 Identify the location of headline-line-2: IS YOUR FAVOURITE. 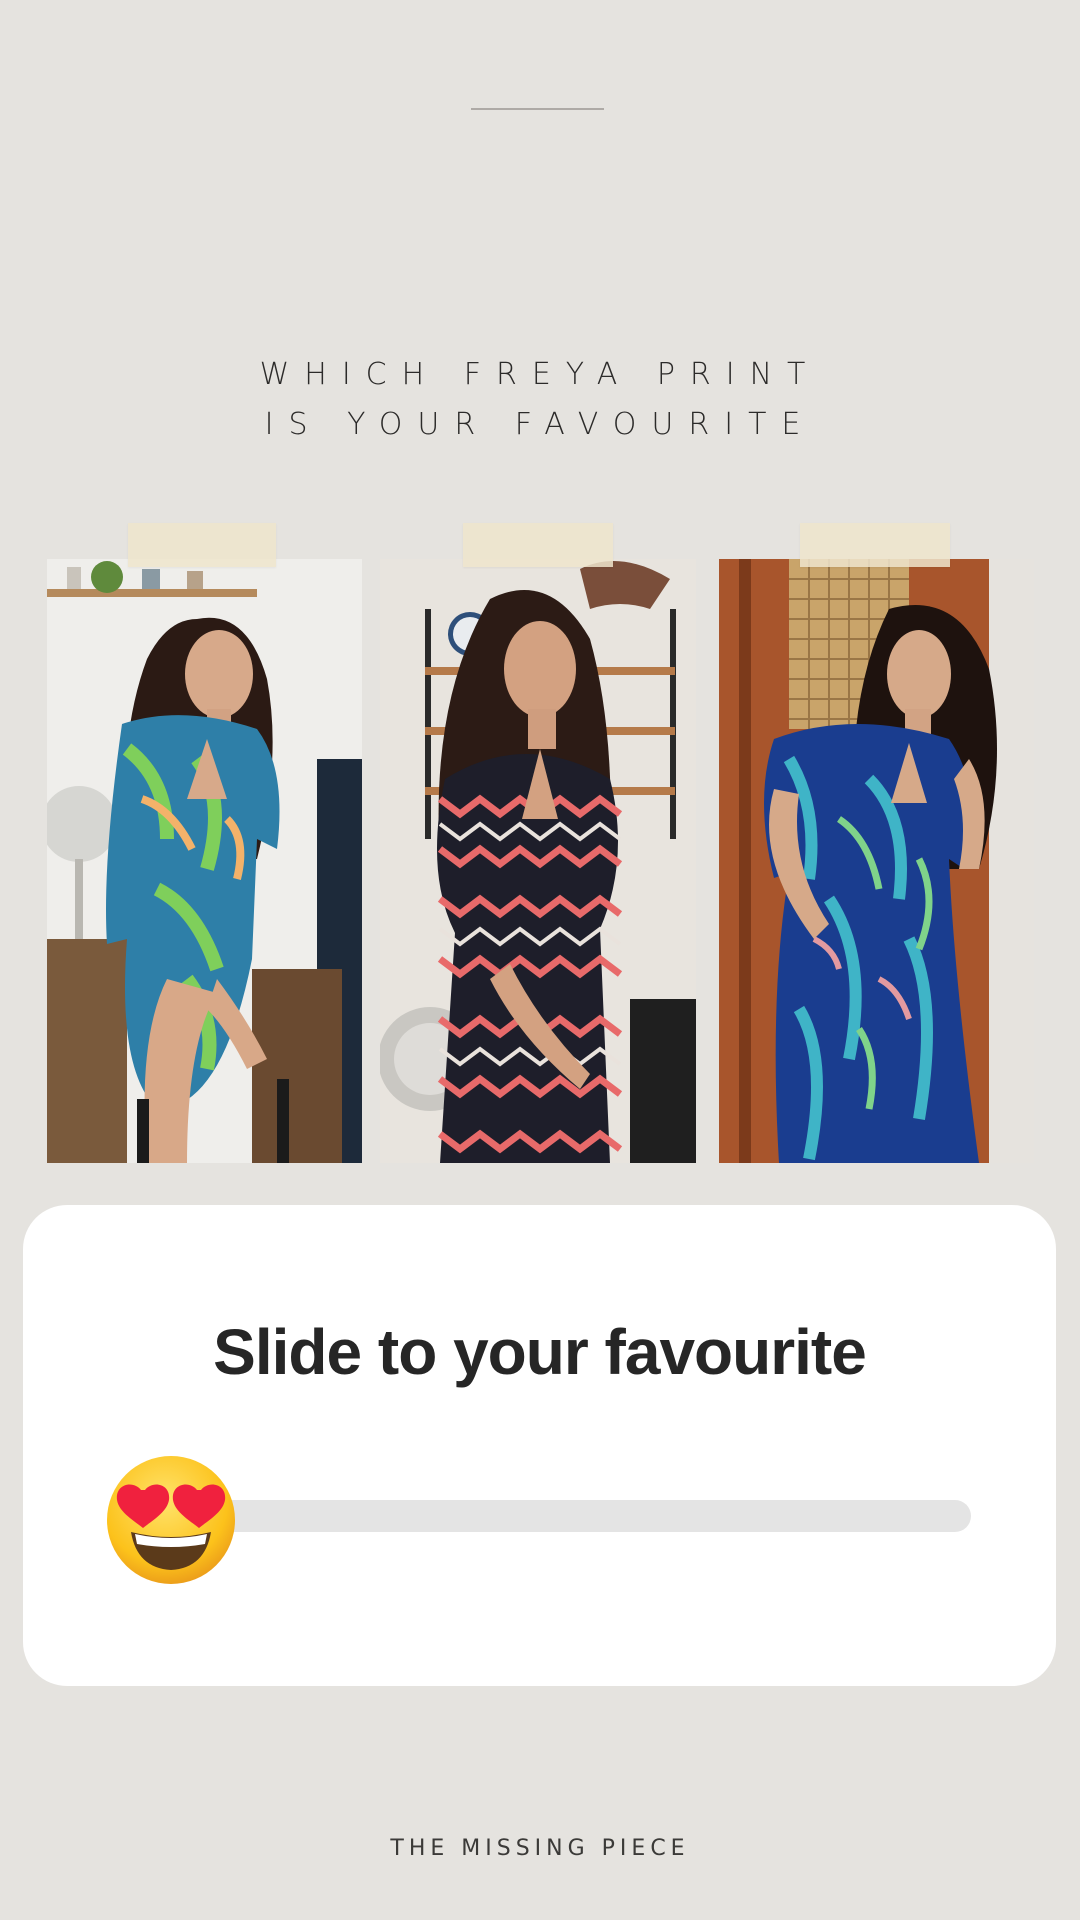
(540, 424).